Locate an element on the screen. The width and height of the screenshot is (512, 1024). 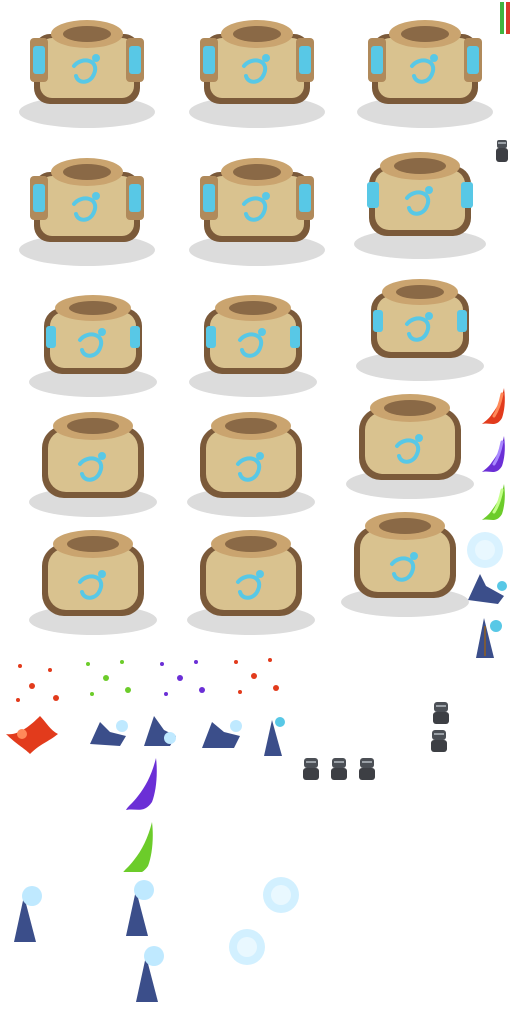
poison-splatter is located at coordinates (107, 677).